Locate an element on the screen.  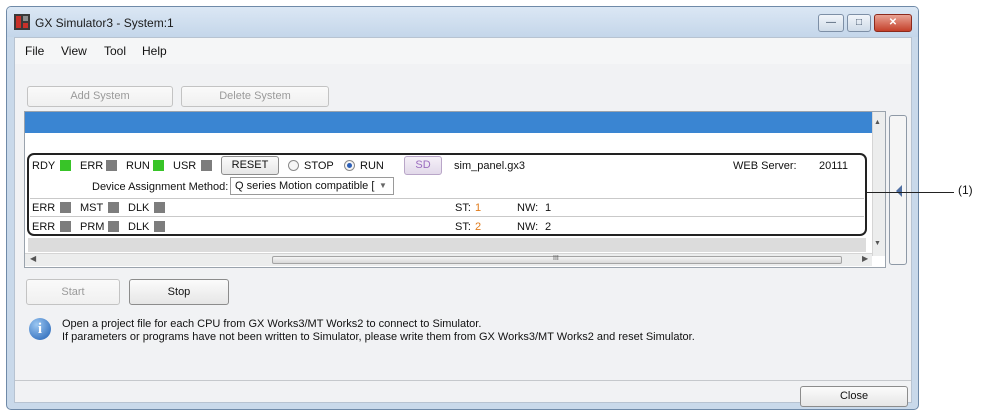
close-window-button: ✕ is located at coordinates (893, 23).